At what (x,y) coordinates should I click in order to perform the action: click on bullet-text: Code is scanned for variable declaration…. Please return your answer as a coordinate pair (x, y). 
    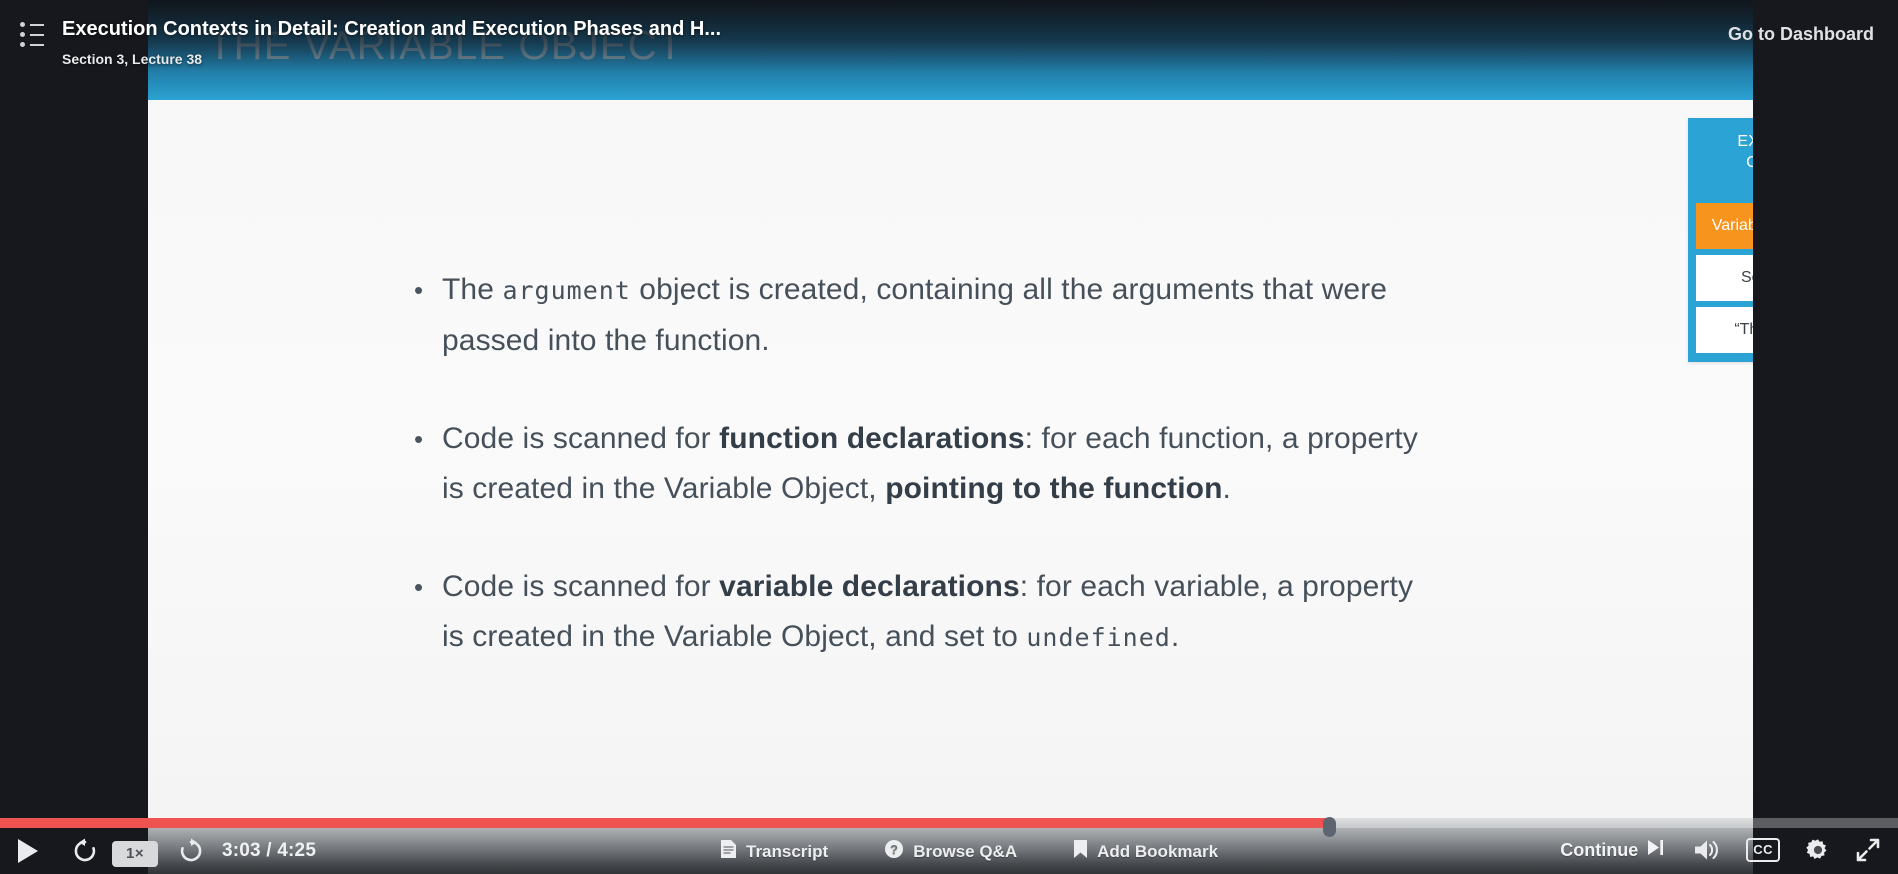
    Looking at the image, I should click on (928, 611).